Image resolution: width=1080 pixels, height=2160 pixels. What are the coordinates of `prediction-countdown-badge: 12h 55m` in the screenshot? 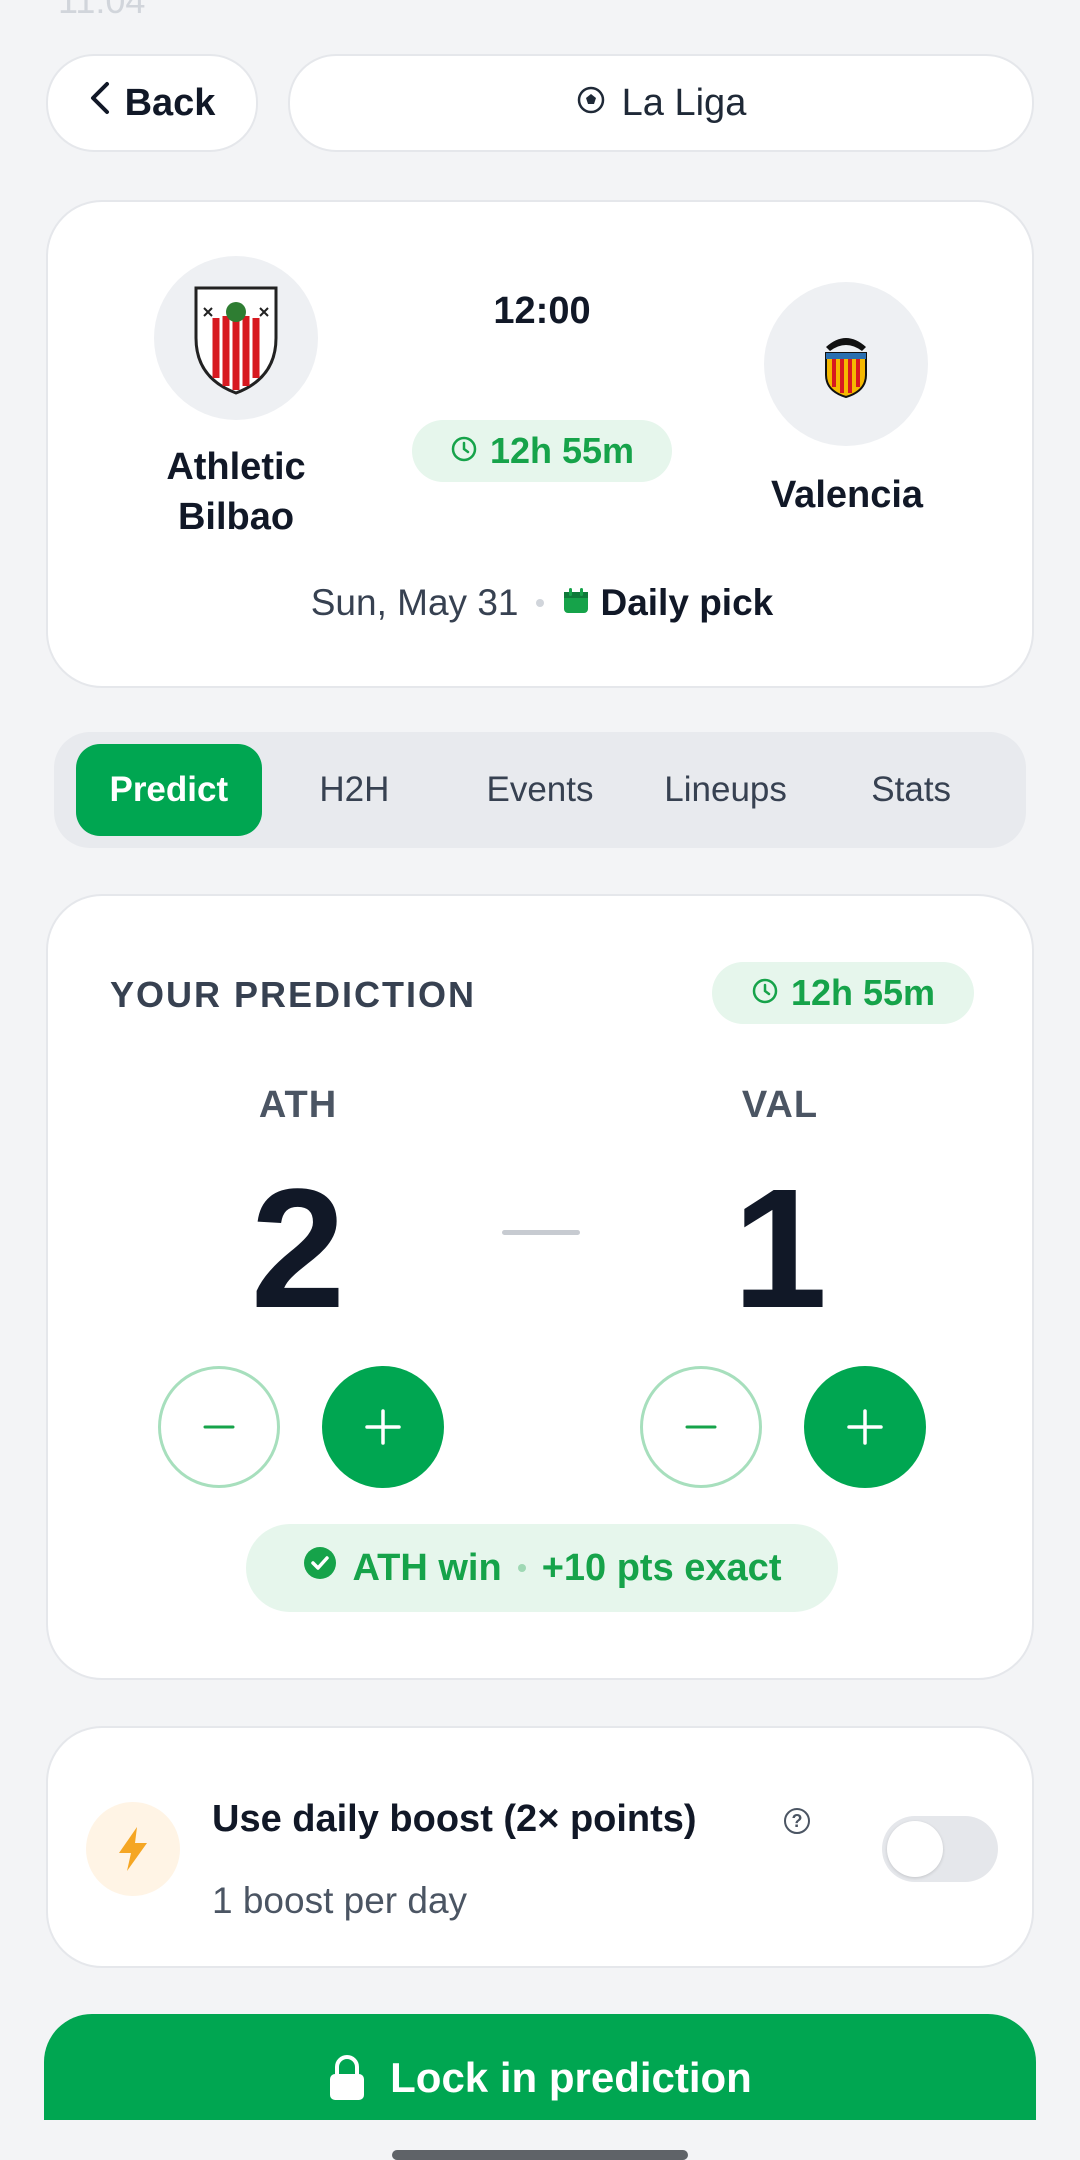 It's located at (843, 993).